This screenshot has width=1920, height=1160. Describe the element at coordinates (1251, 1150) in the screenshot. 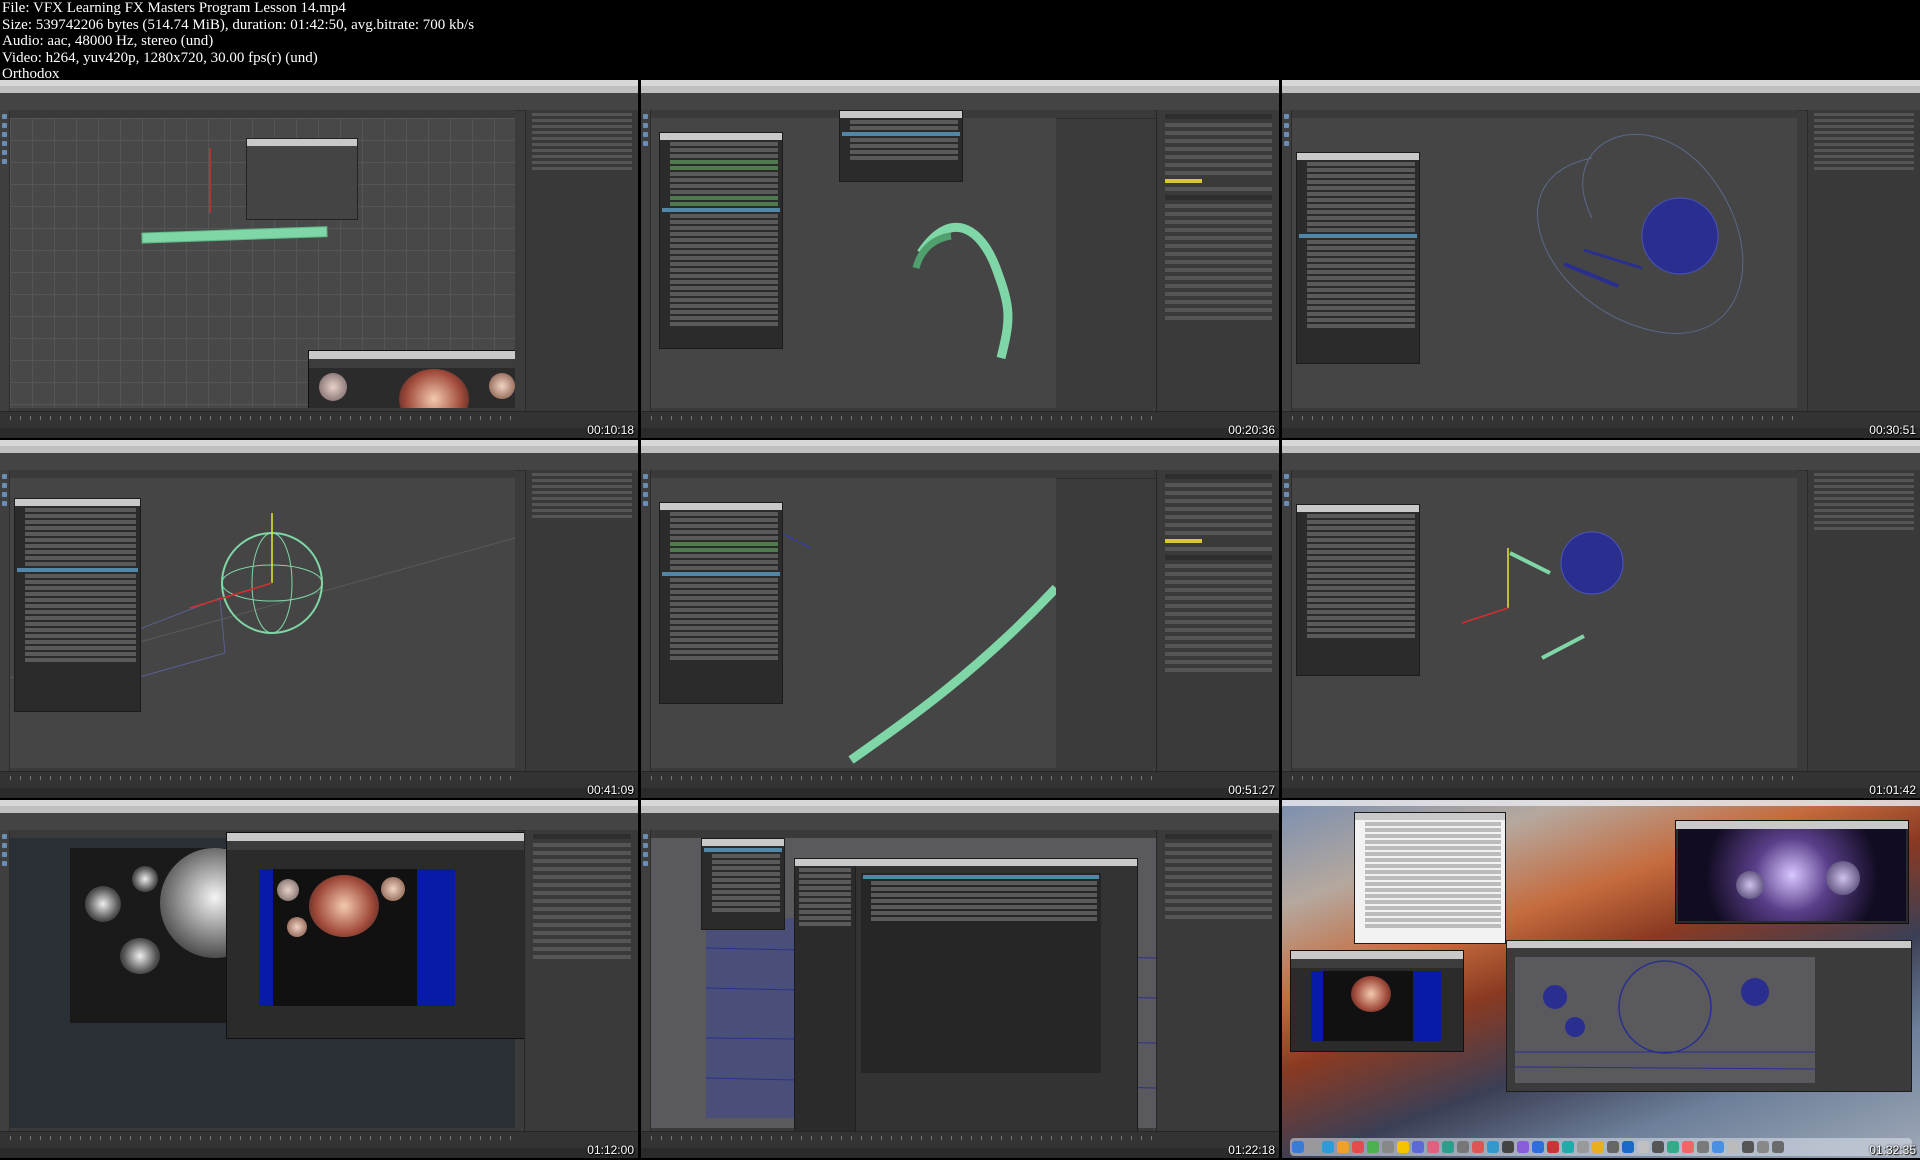

I see `timestamp: 01:22:18` at that location.